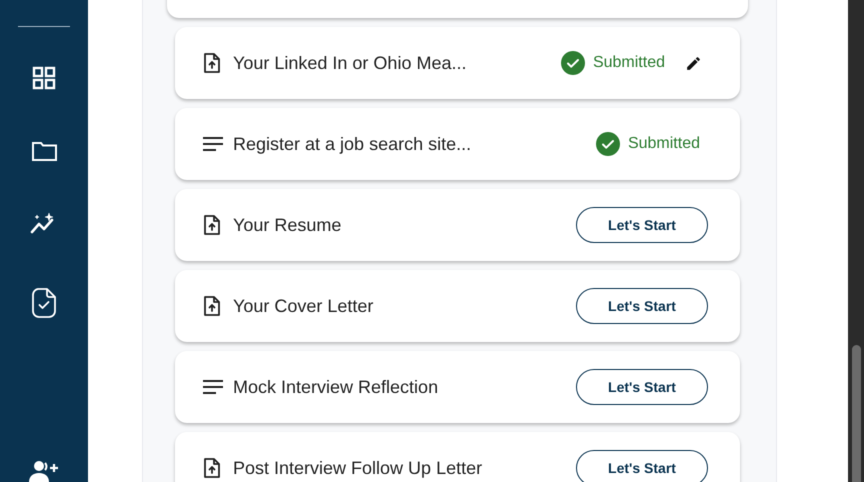 The width and height of the screenshot is (864, 482). What do you see at coordinates (44, 471) in the screenshot?
I see `add-user-icon` at bounding box center [44, 471].